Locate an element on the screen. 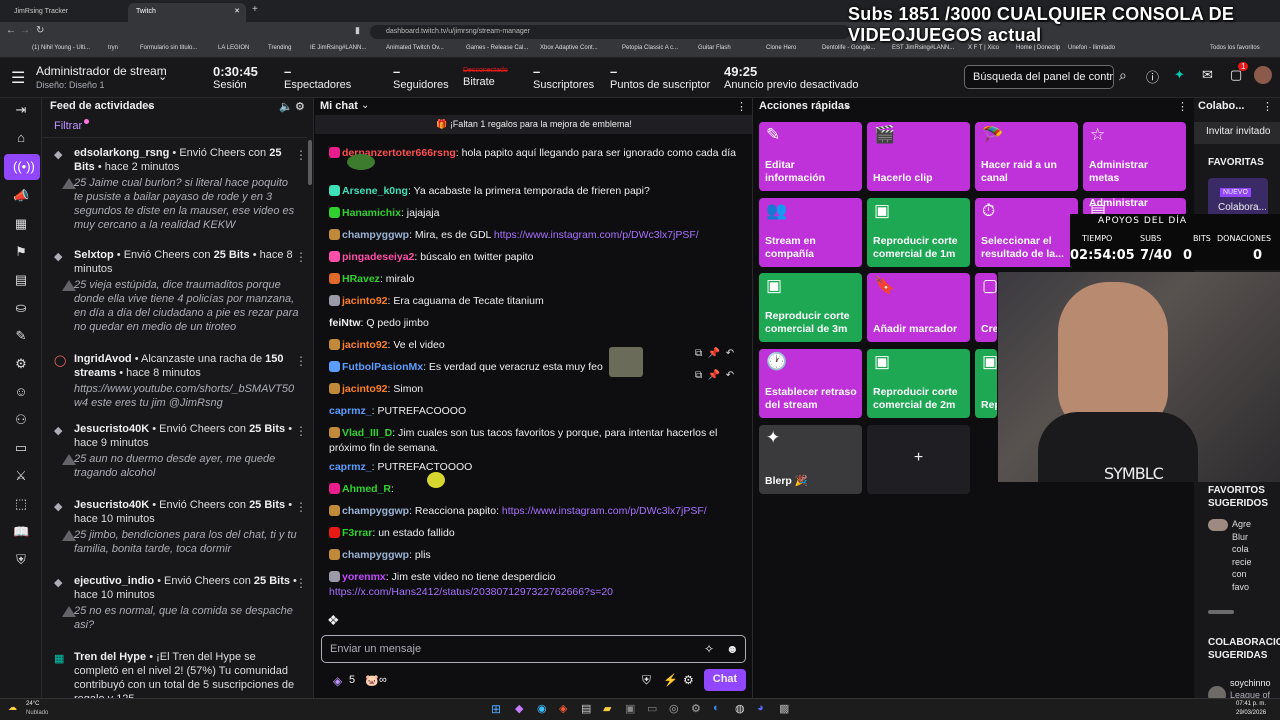  tab-jimrsing-tracker: JimRsing Tracker is located at coordinates (65, 12).